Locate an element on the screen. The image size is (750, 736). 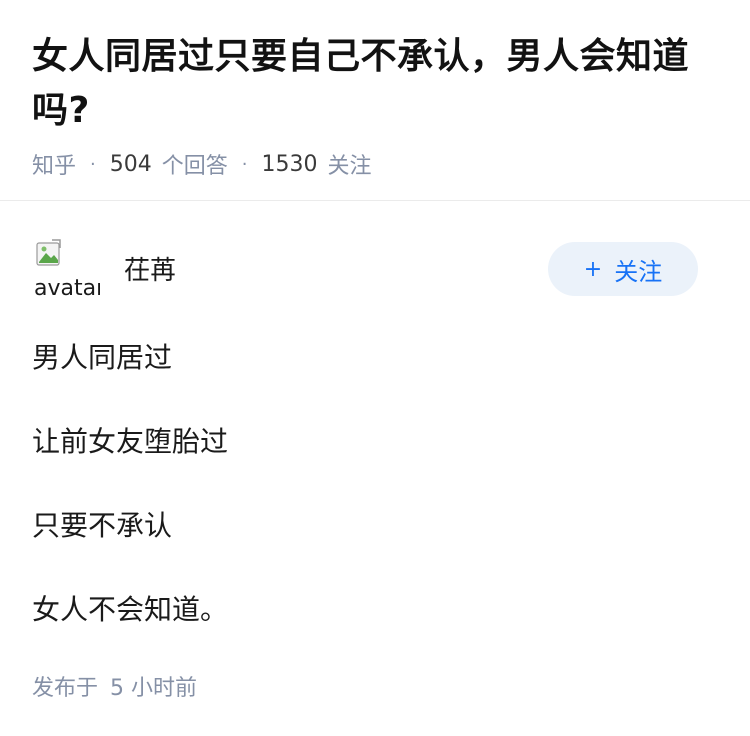
publish-time: 发布于 5 小时前 is located at coordinates (114, 686).